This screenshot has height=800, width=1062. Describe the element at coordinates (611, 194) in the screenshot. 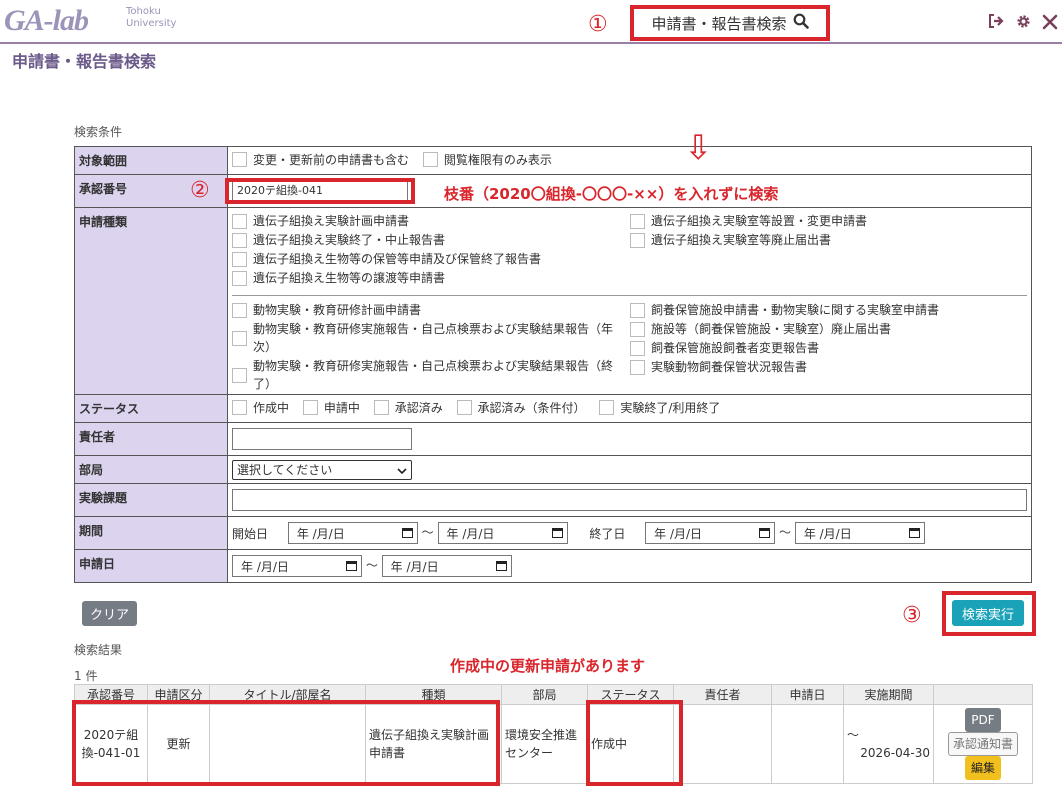

I see `annotation-branch-note: 枝番（2020〇組換-〇〇〇-××）を入れずに検索` at that location.